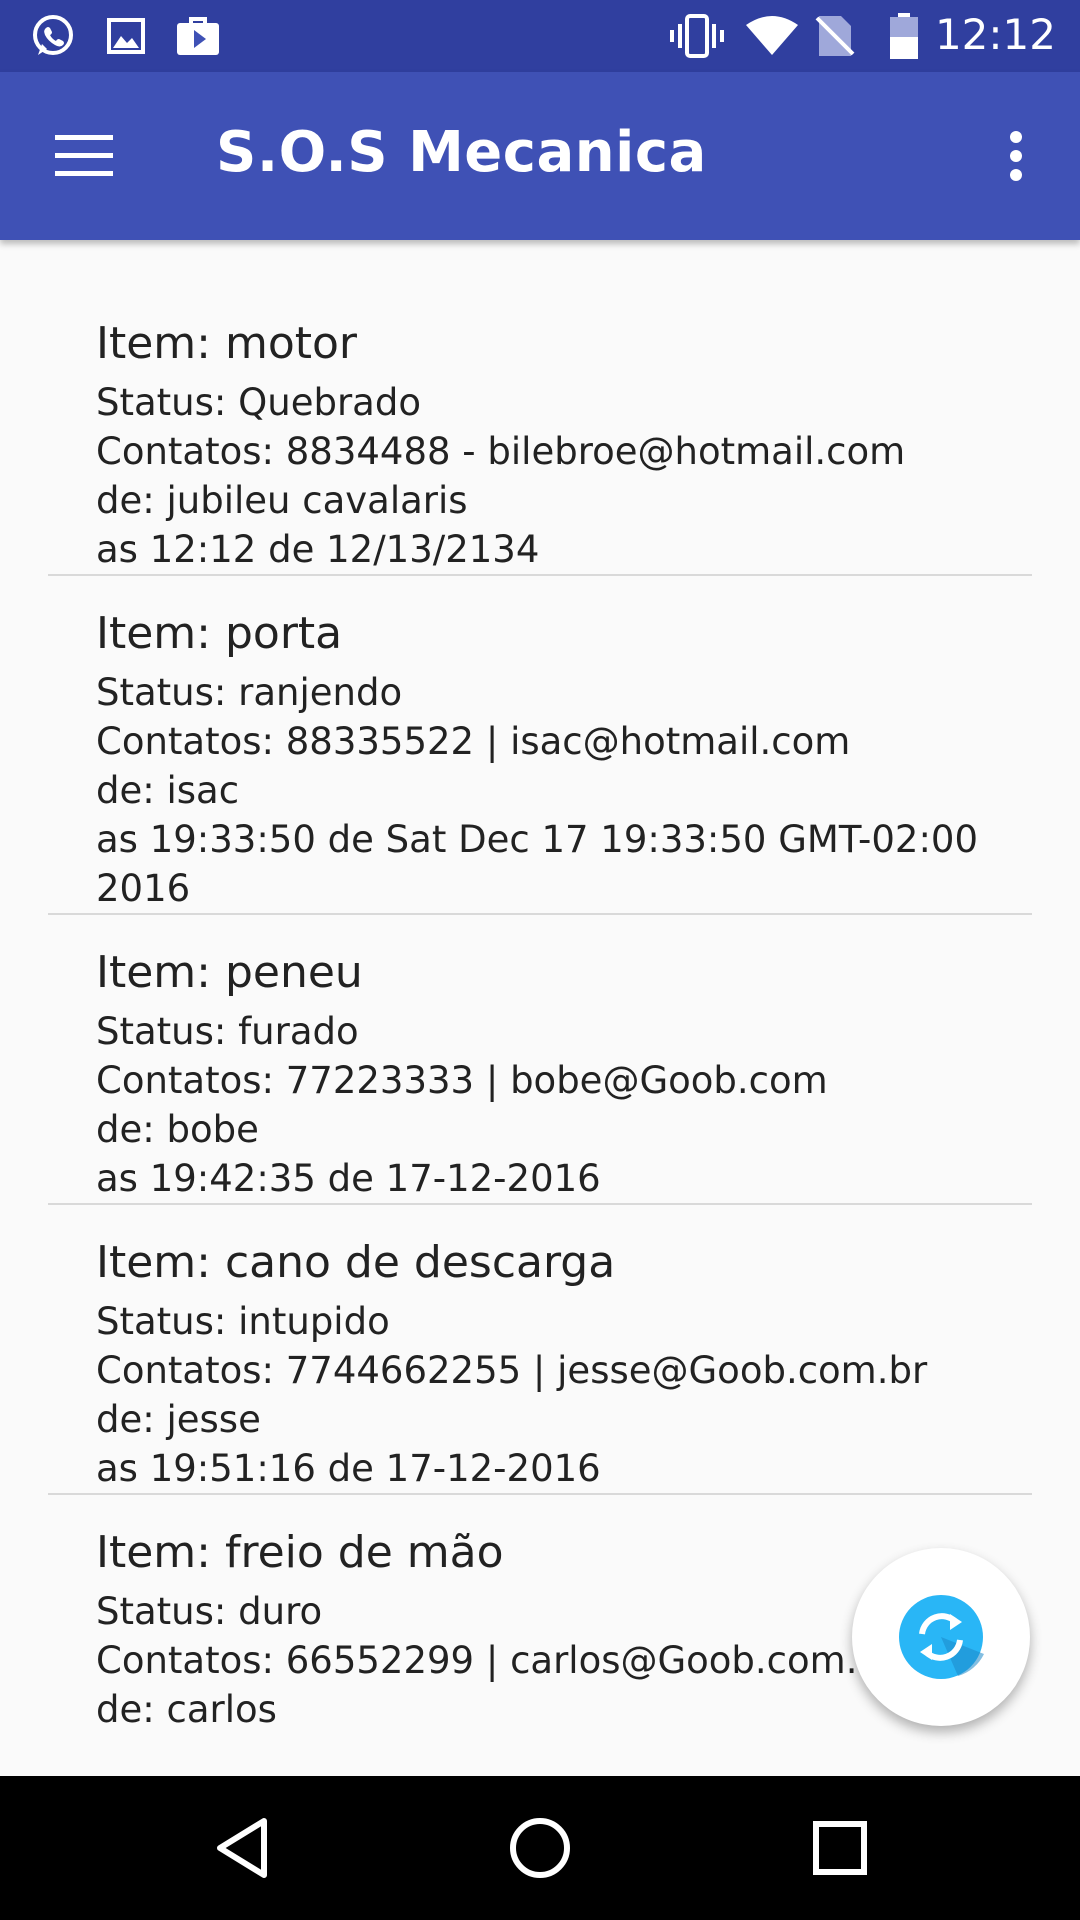 This screenshot has height=1920, width=1080. I want to click on recents-icon, so click(840, 1848).